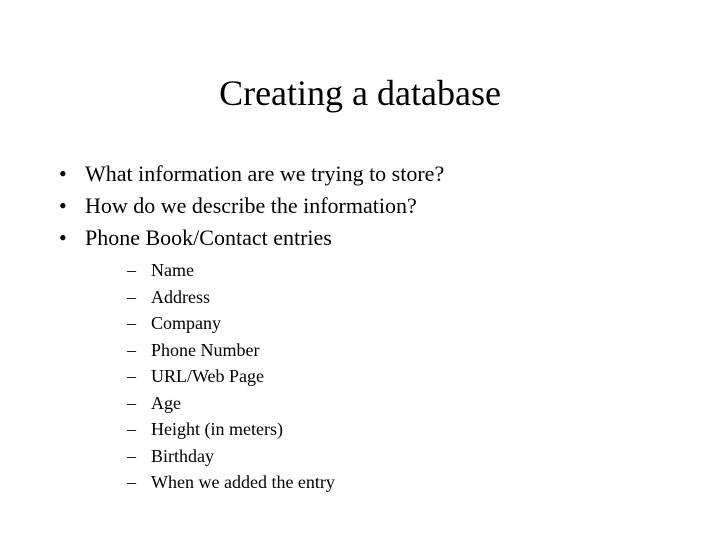  I want to click on list-item-label: Phone Number, so click(205, 349).